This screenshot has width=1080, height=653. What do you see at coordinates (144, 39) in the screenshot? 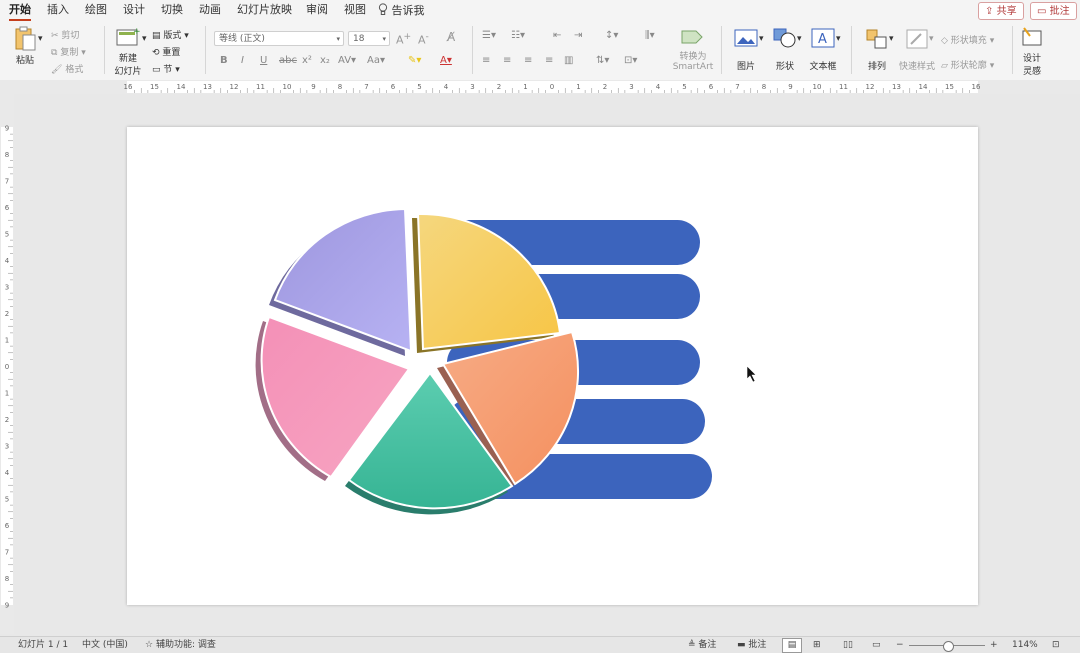
I see `new-slide-dropdown-icon: ▾` at bounding box center [144, 39].